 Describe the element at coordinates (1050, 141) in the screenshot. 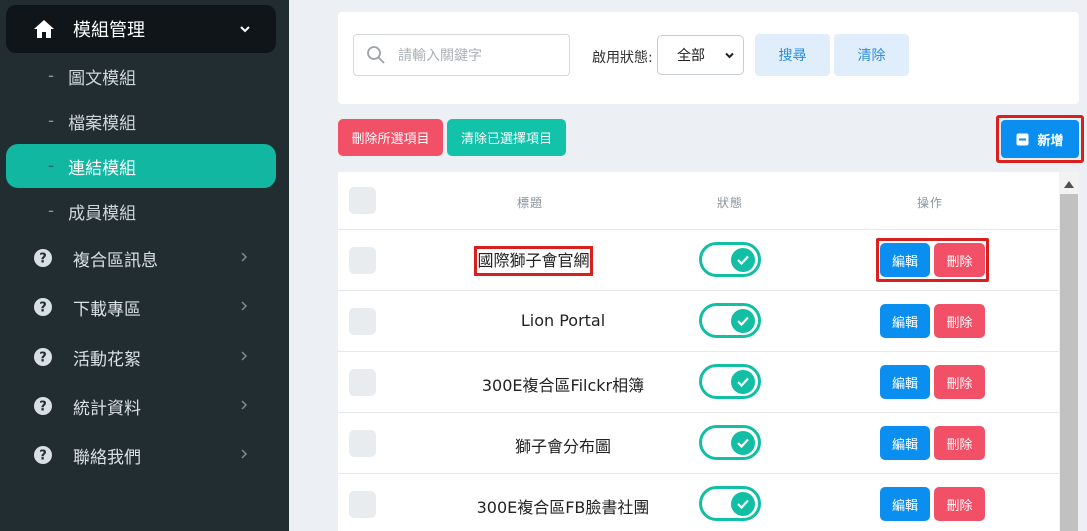

I see `add-button-label: 新增` at that location.